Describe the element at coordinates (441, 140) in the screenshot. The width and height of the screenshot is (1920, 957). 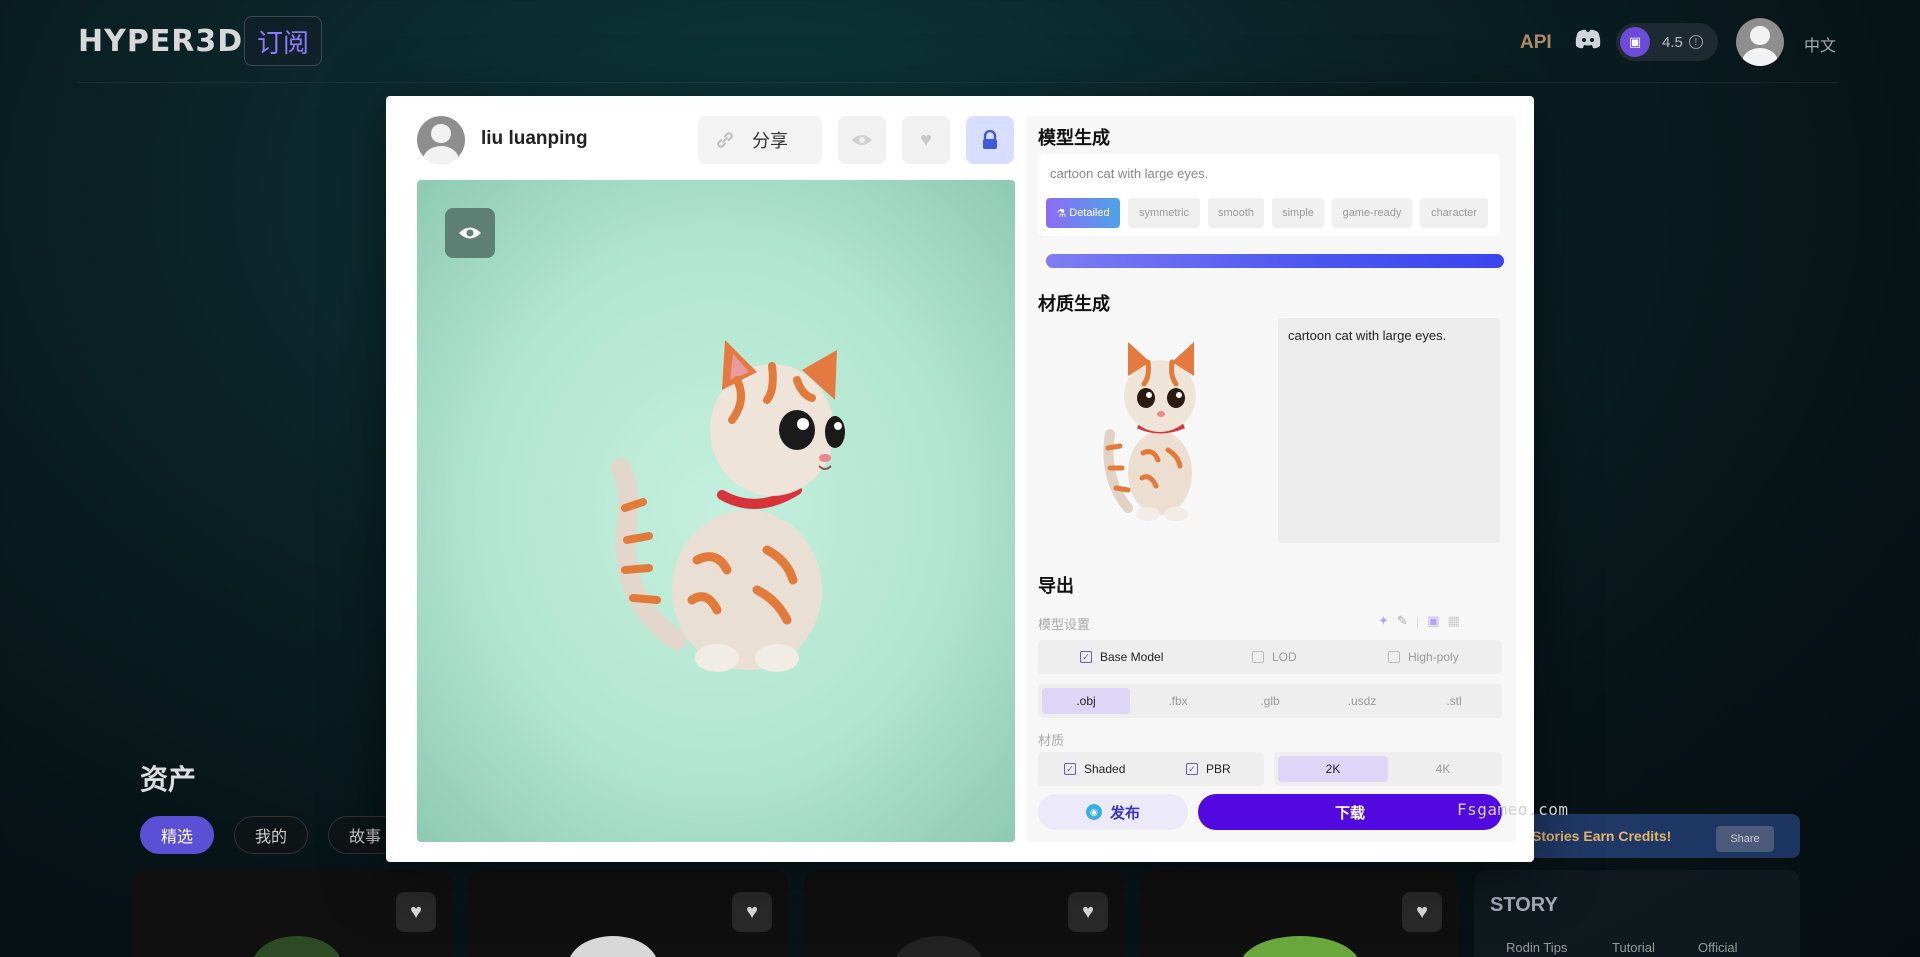
I see `author-avatar` at that location.